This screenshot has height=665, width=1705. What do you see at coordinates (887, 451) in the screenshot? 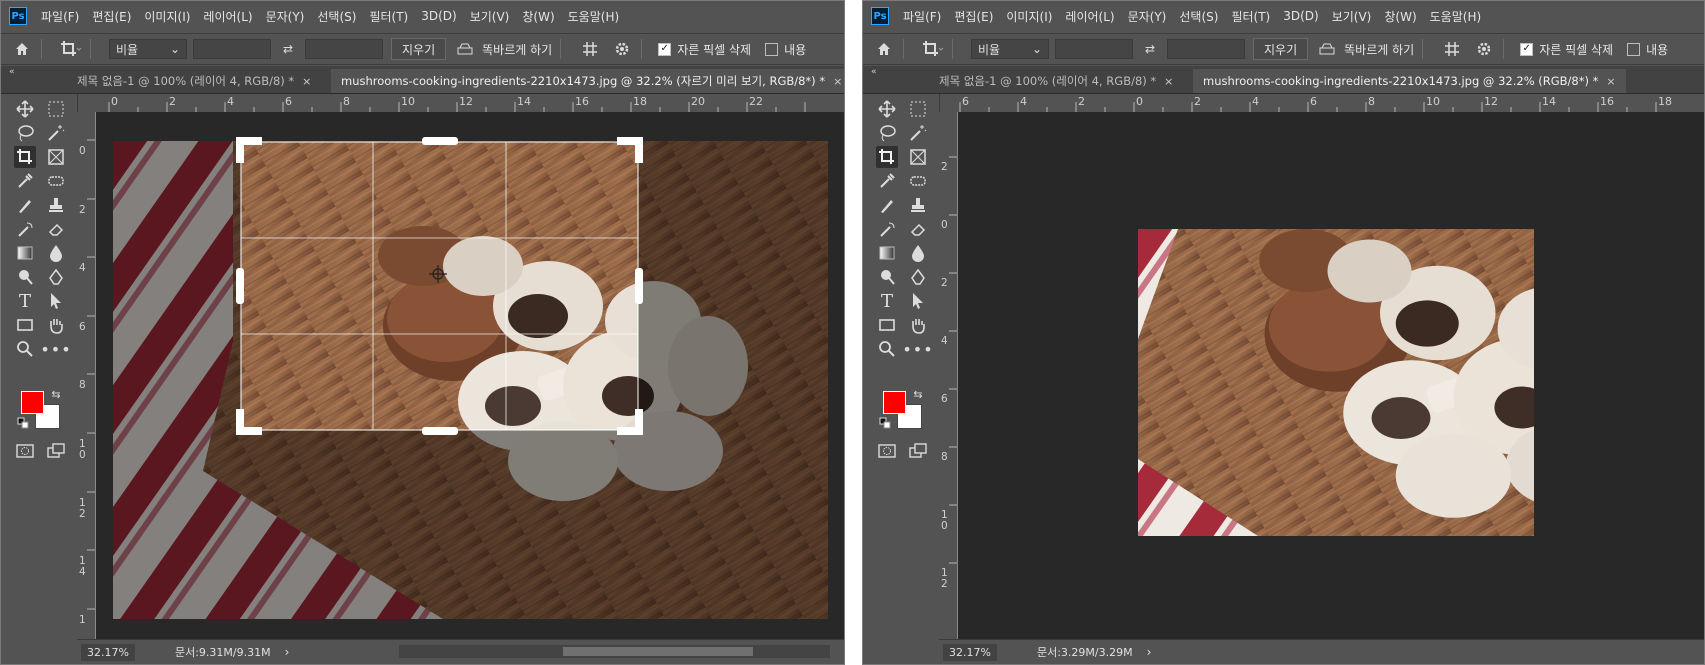
I see `quick-mask-icon` at bounding box center [887, 451].